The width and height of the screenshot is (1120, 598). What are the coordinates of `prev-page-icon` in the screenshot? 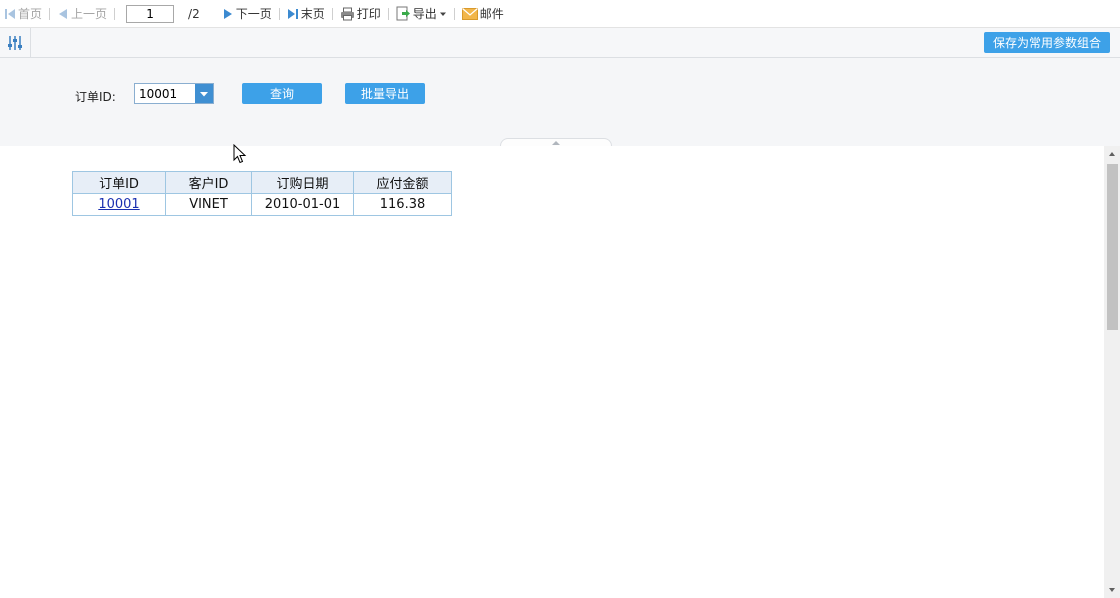 It's located at (63, 13).